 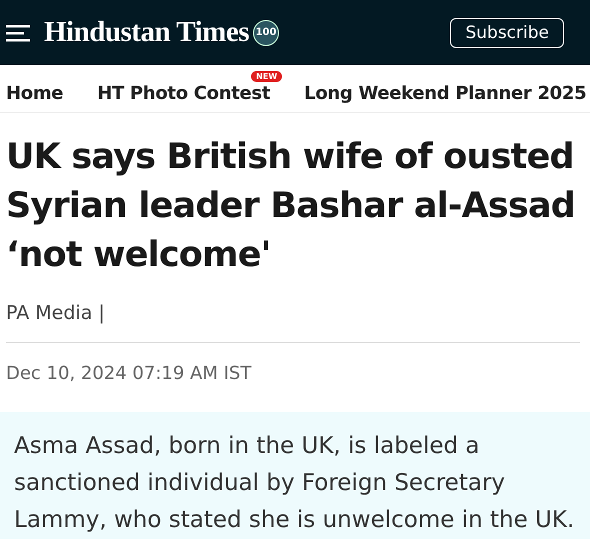 What do you see at coordinates (445, 93) in the screenshot?
I see `nav-link: Long Weekend Planner 2025` at bounding box center [445, 93].